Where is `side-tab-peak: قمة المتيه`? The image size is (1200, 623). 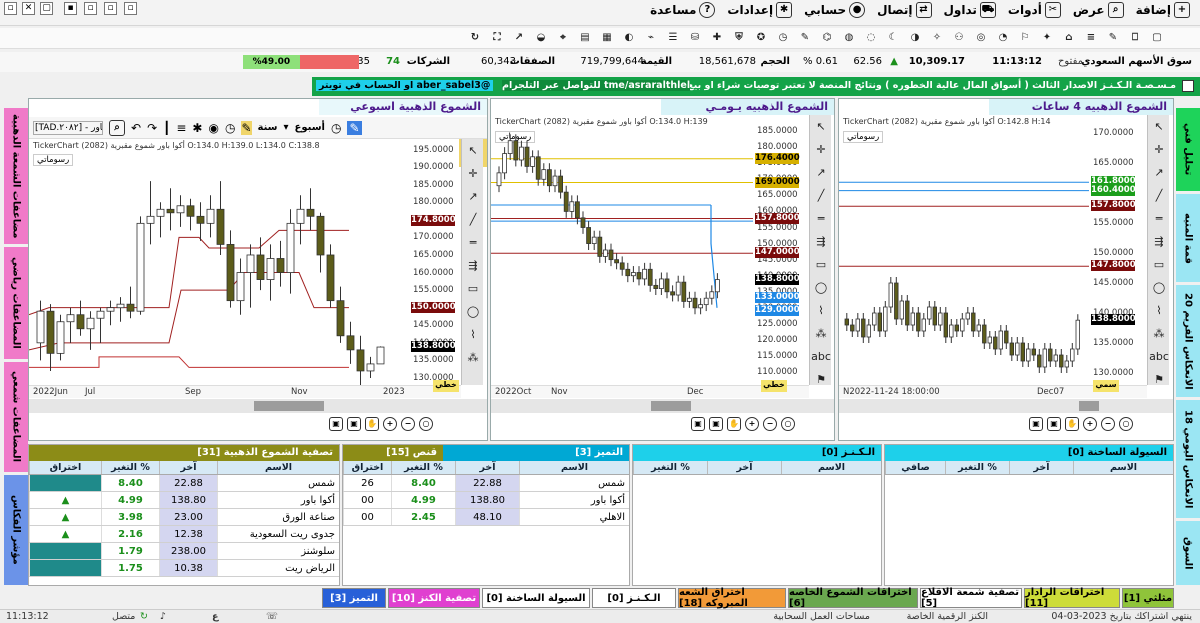 side-tab-peak: قمة المتيه is located at coordinates (1188, 238).